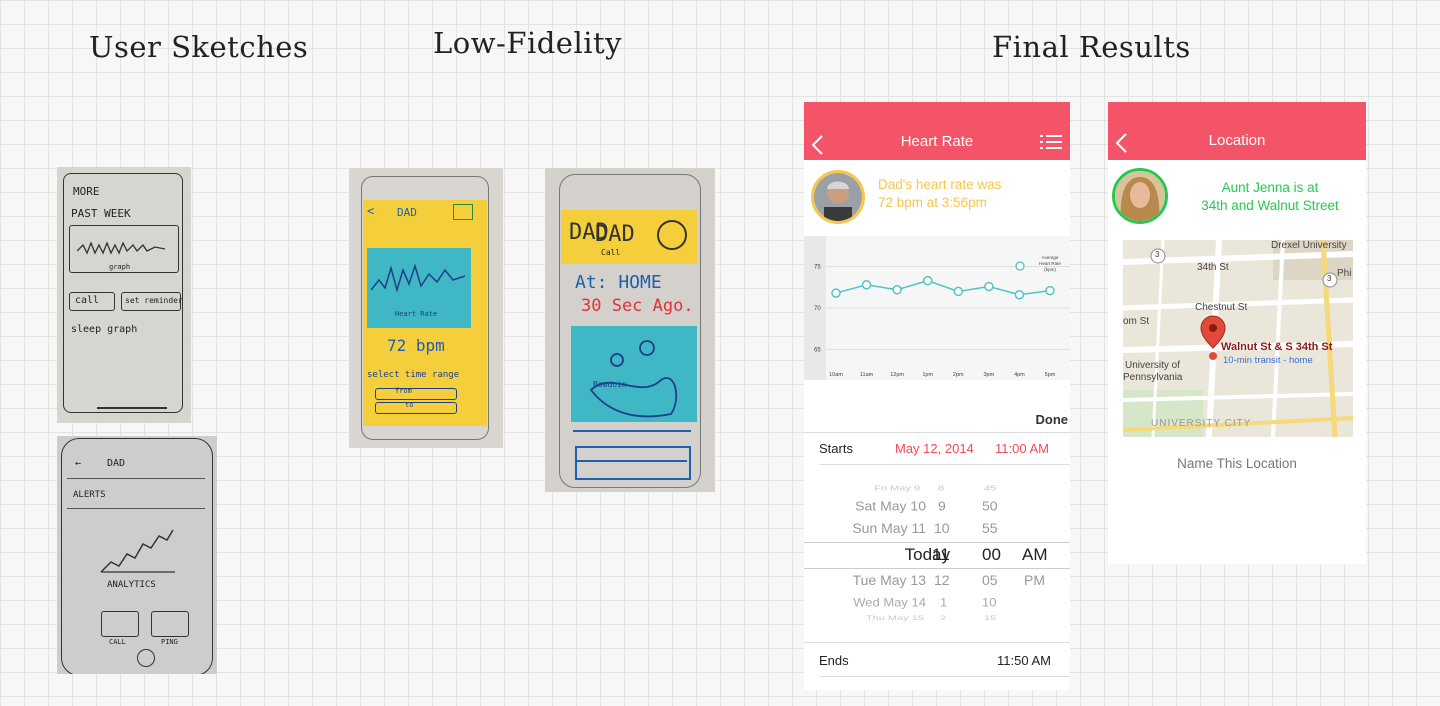  What do you see at coordinates (104, 329) in the screenshot?
I see `sketch-sleep-graph: sleep graph` at bounding box center [104, 329].